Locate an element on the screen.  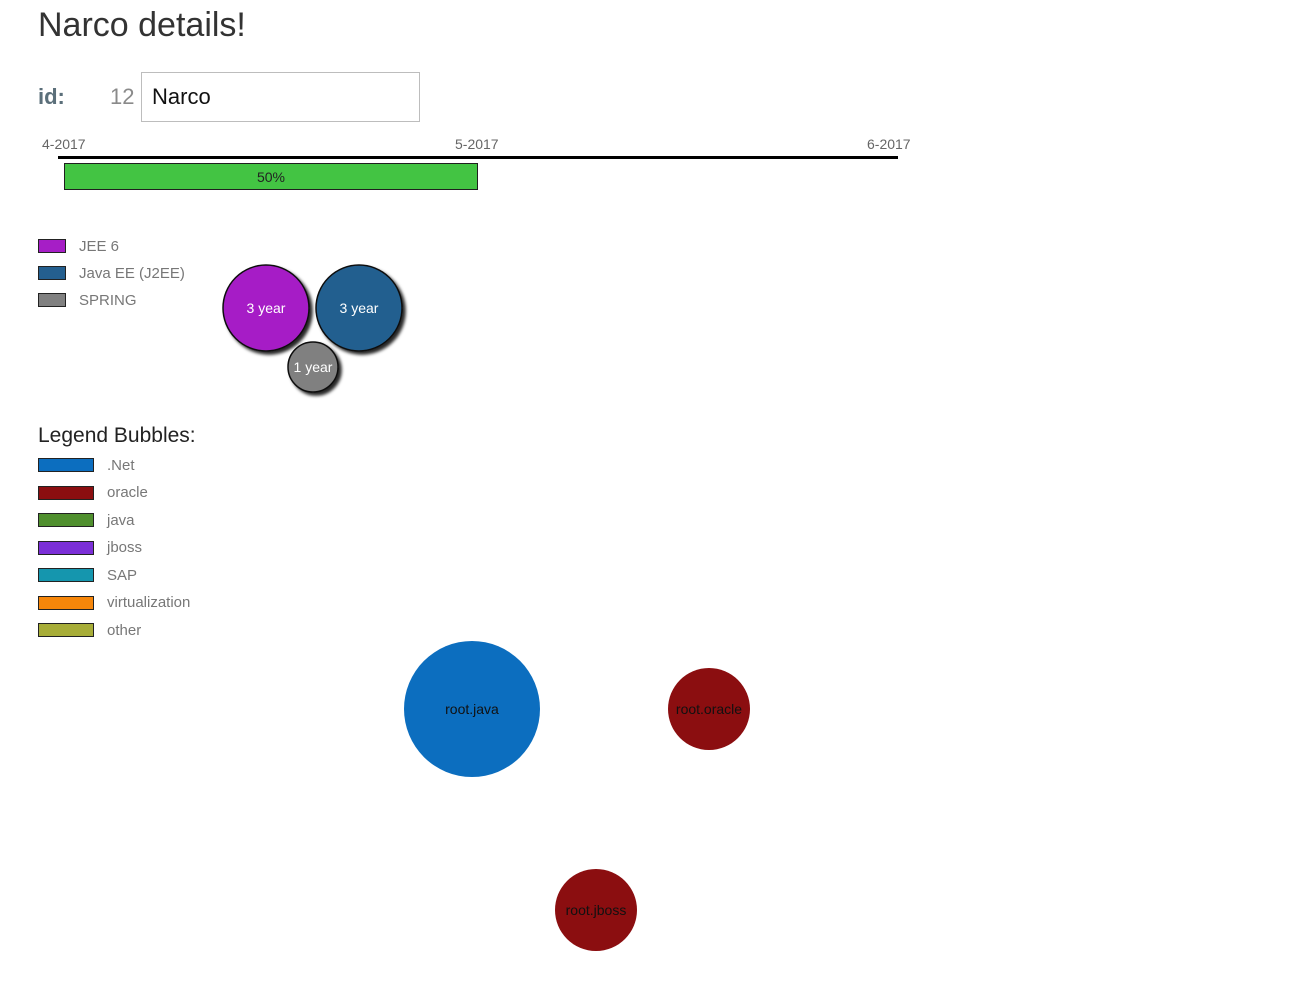
legend-bubbles-item: java is located at coordinates (114, 520).